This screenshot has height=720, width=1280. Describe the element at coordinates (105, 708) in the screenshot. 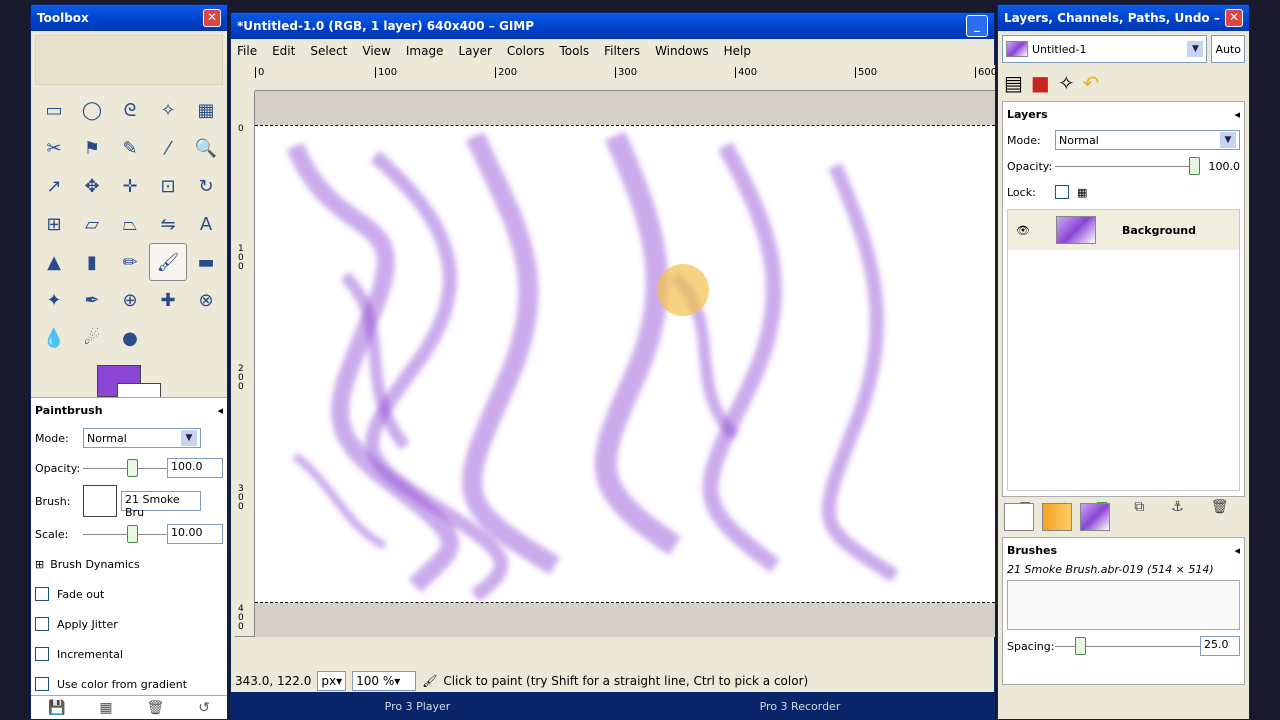

I see `restore-icon: ▦` at that location.